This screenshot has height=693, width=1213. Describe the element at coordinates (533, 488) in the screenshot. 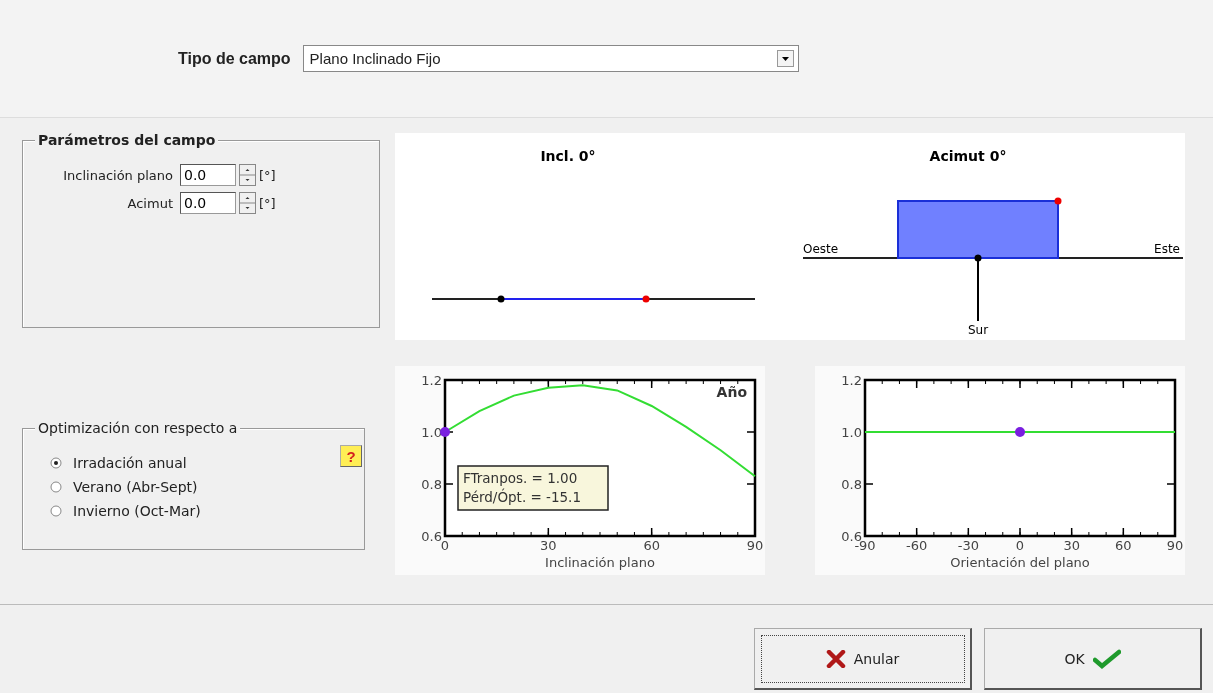

I see `info-tooltip: FTranpos. = 1.00 Pérd/Ópt. = -15.1` at that location.